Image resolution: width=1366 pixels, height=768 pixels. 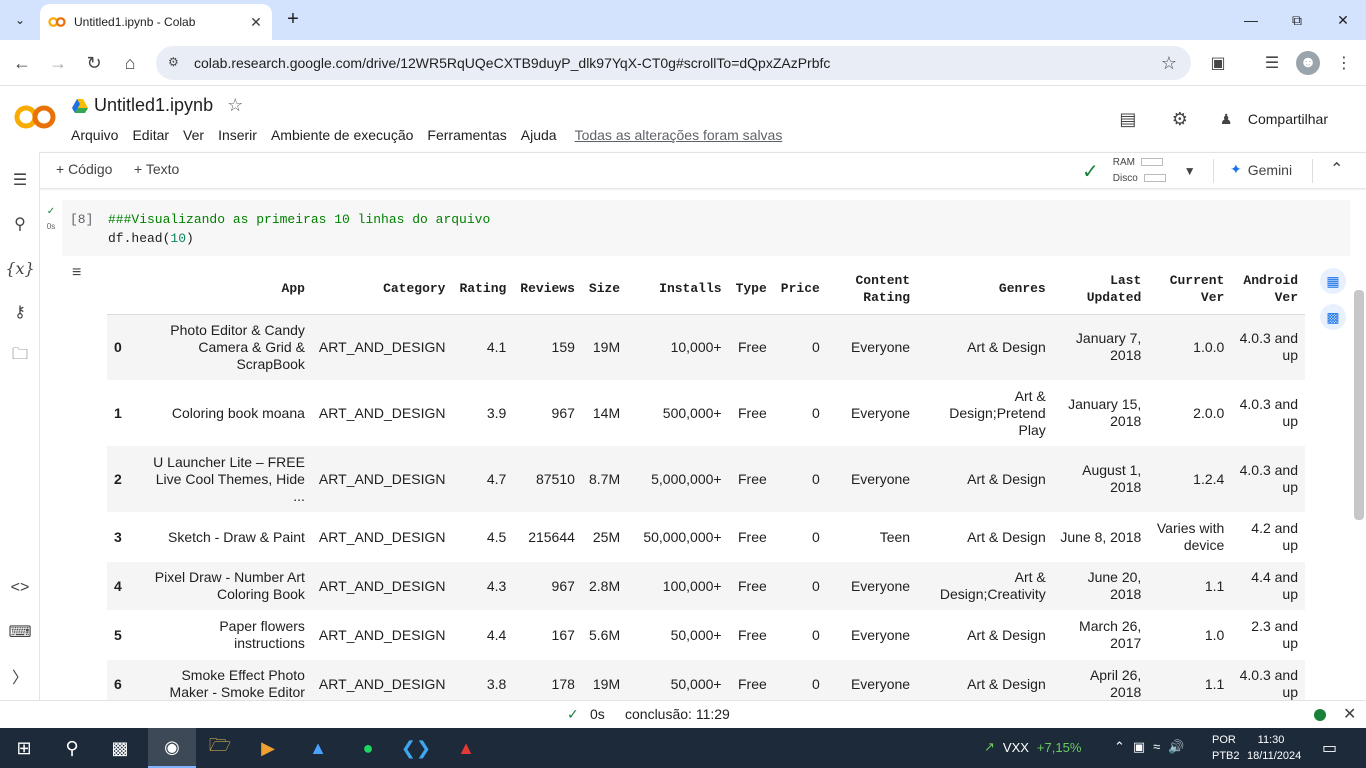 I want to click on home-icon: ⌂, so click(x=130, y=63).